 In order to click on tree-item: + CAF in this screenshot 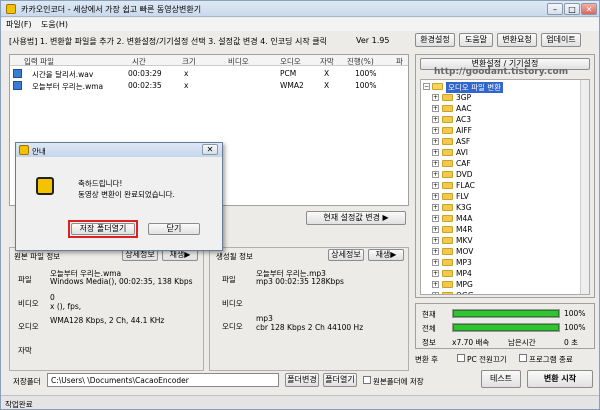, I will do `click(501, 163)`.